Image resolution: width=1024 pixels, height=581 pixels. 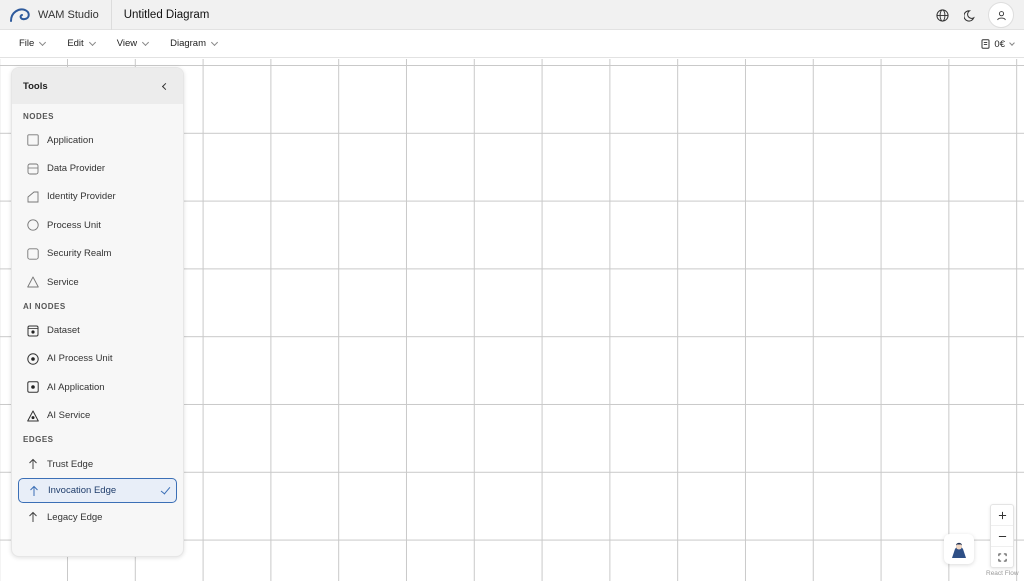 What do you see at coordinates (32, 254) in the screenshot?
I see `square-icon` at bounding box center [32, 254].